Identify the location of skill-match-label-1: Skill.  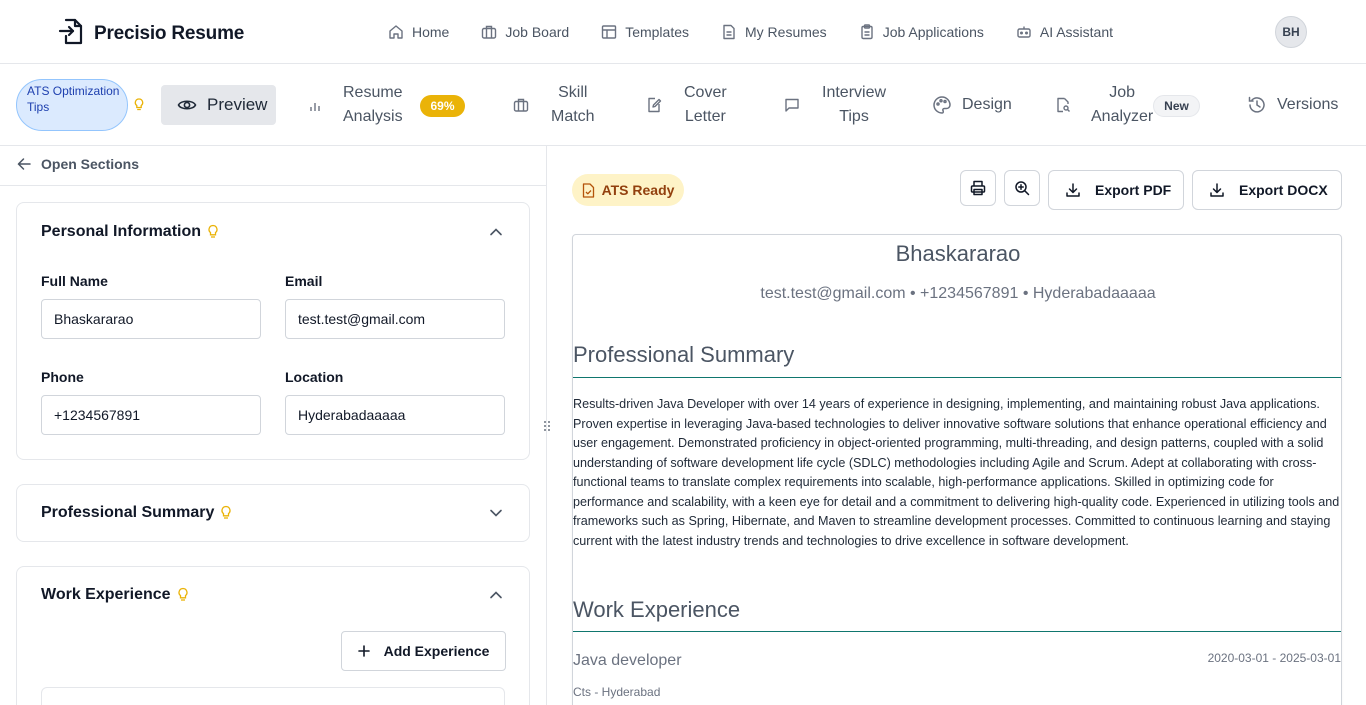
(573, 92).